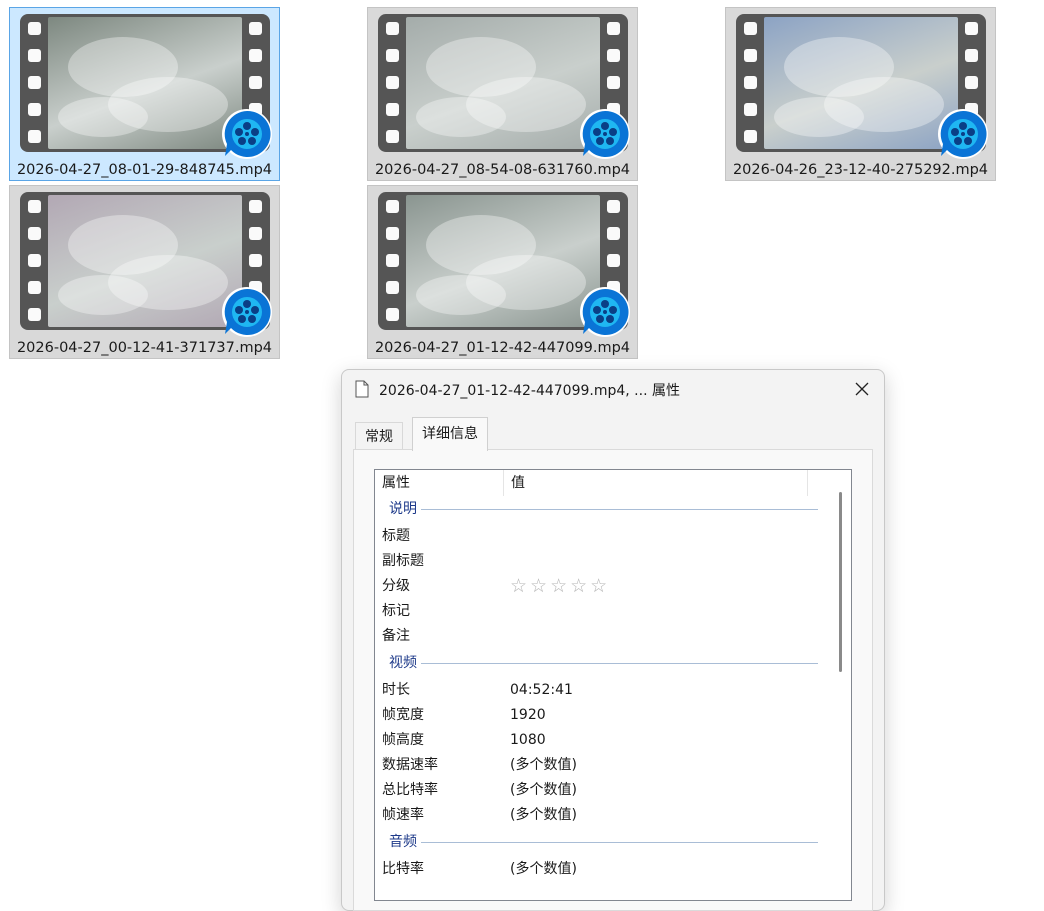  Describe the element at coordinates (362, 391) in the screenshot. I see `file-icon` at that location.